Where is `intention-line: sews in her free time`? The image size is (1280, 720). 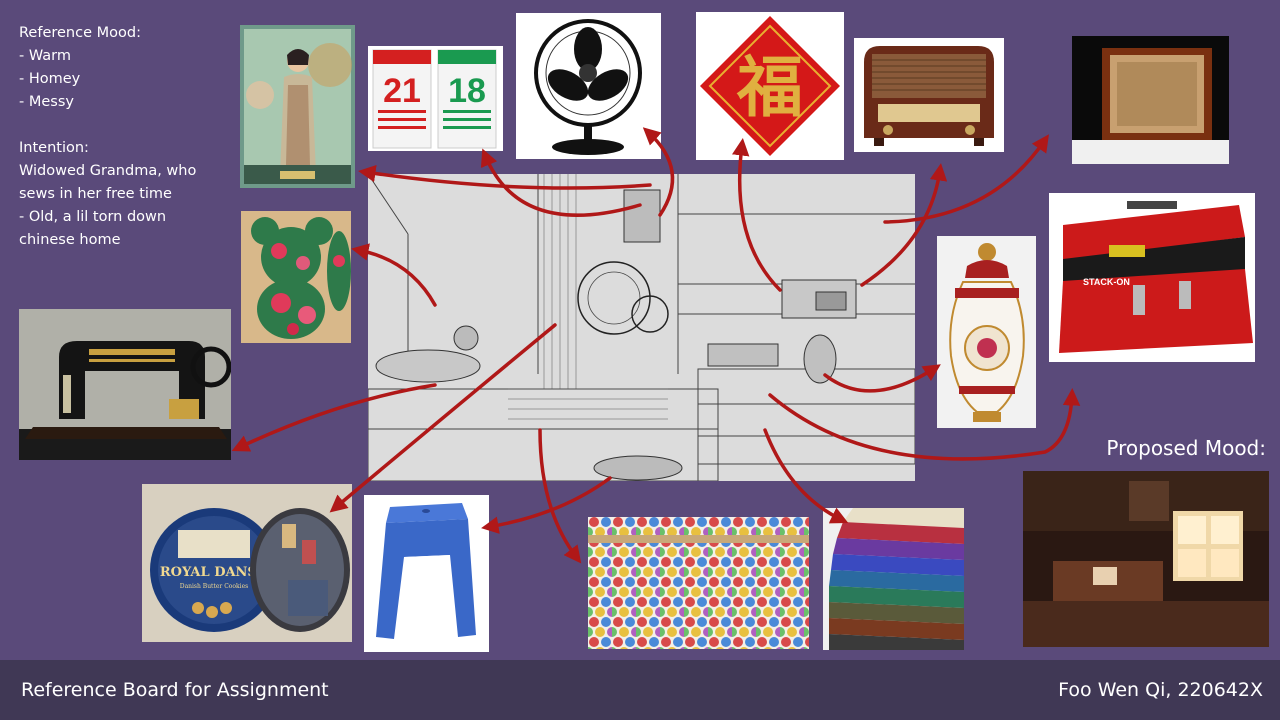 intention-line: sews in her free time is located at coordinates (95, 194).